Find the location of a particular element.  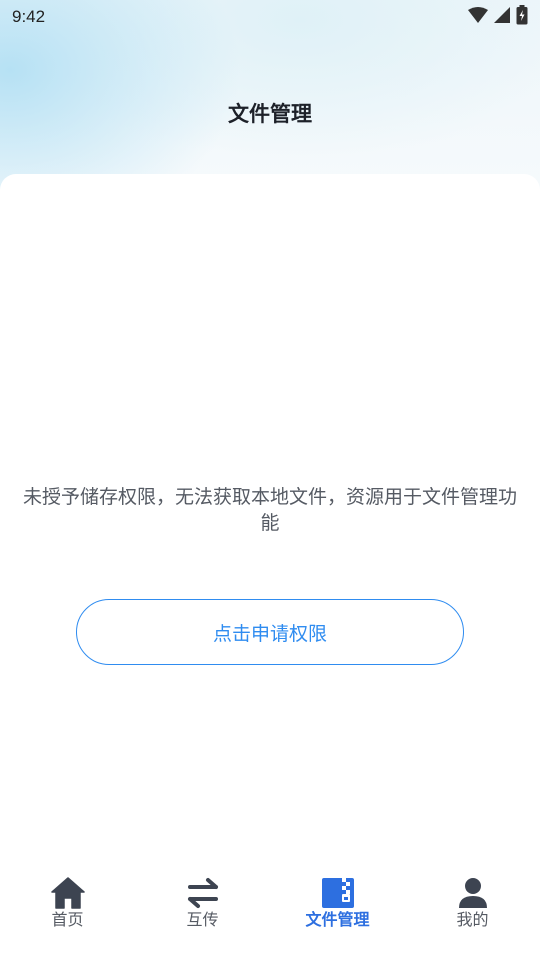

nav-item-transfer: 互传 is located at coordinates (202, 905).